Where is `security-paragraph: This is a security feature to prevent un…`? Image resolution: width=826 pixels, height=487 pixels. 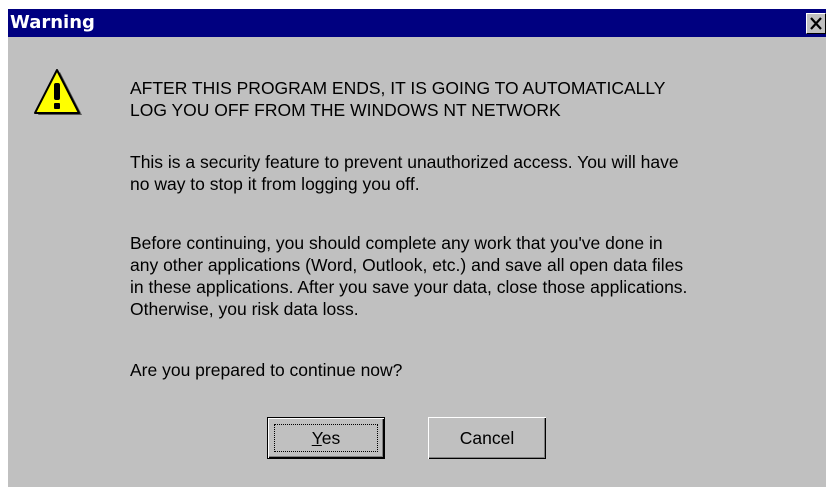 security-paragraph: This is a security feature to prevent un… is located at coordinates (404, 173).